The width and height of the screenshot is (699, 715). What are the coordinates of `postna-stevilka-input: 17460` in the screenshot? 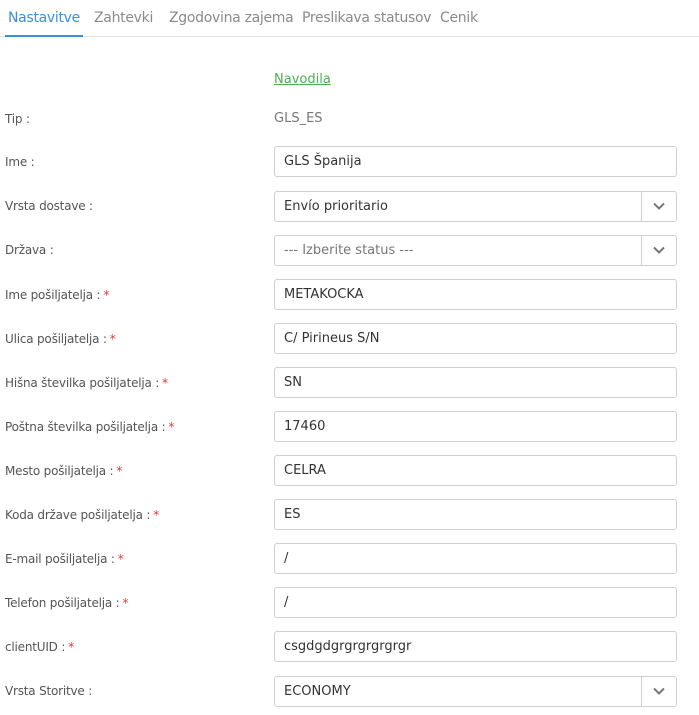 It's located at (475, 426).